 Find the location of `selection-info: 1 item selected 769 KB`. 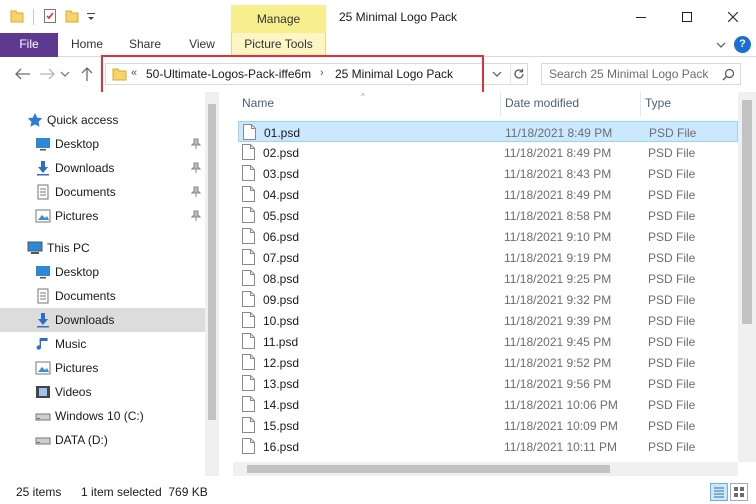

selection-info: 1 item selected 769 KB is located at coordinates (144, 492).